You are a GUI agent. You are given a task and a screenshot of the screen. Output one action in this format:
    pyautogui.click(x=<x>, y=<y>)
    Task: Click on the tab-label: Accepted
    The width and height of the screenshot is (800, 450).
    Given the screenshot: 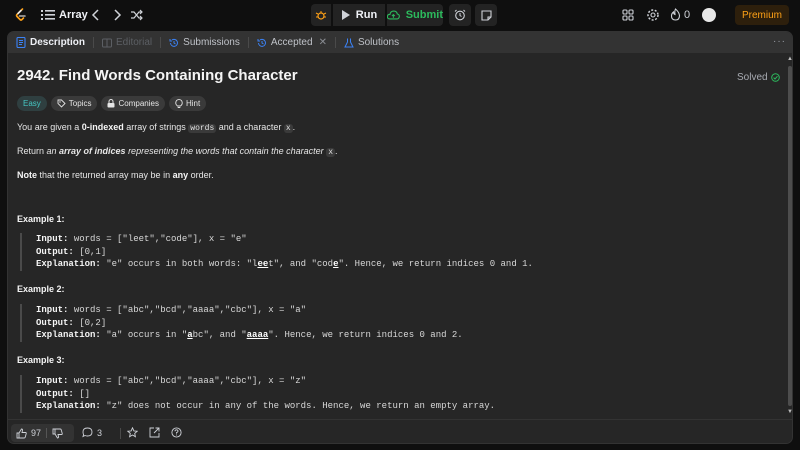 What is the action you would take?
    pyautogui.click(x=291, y=42)
    